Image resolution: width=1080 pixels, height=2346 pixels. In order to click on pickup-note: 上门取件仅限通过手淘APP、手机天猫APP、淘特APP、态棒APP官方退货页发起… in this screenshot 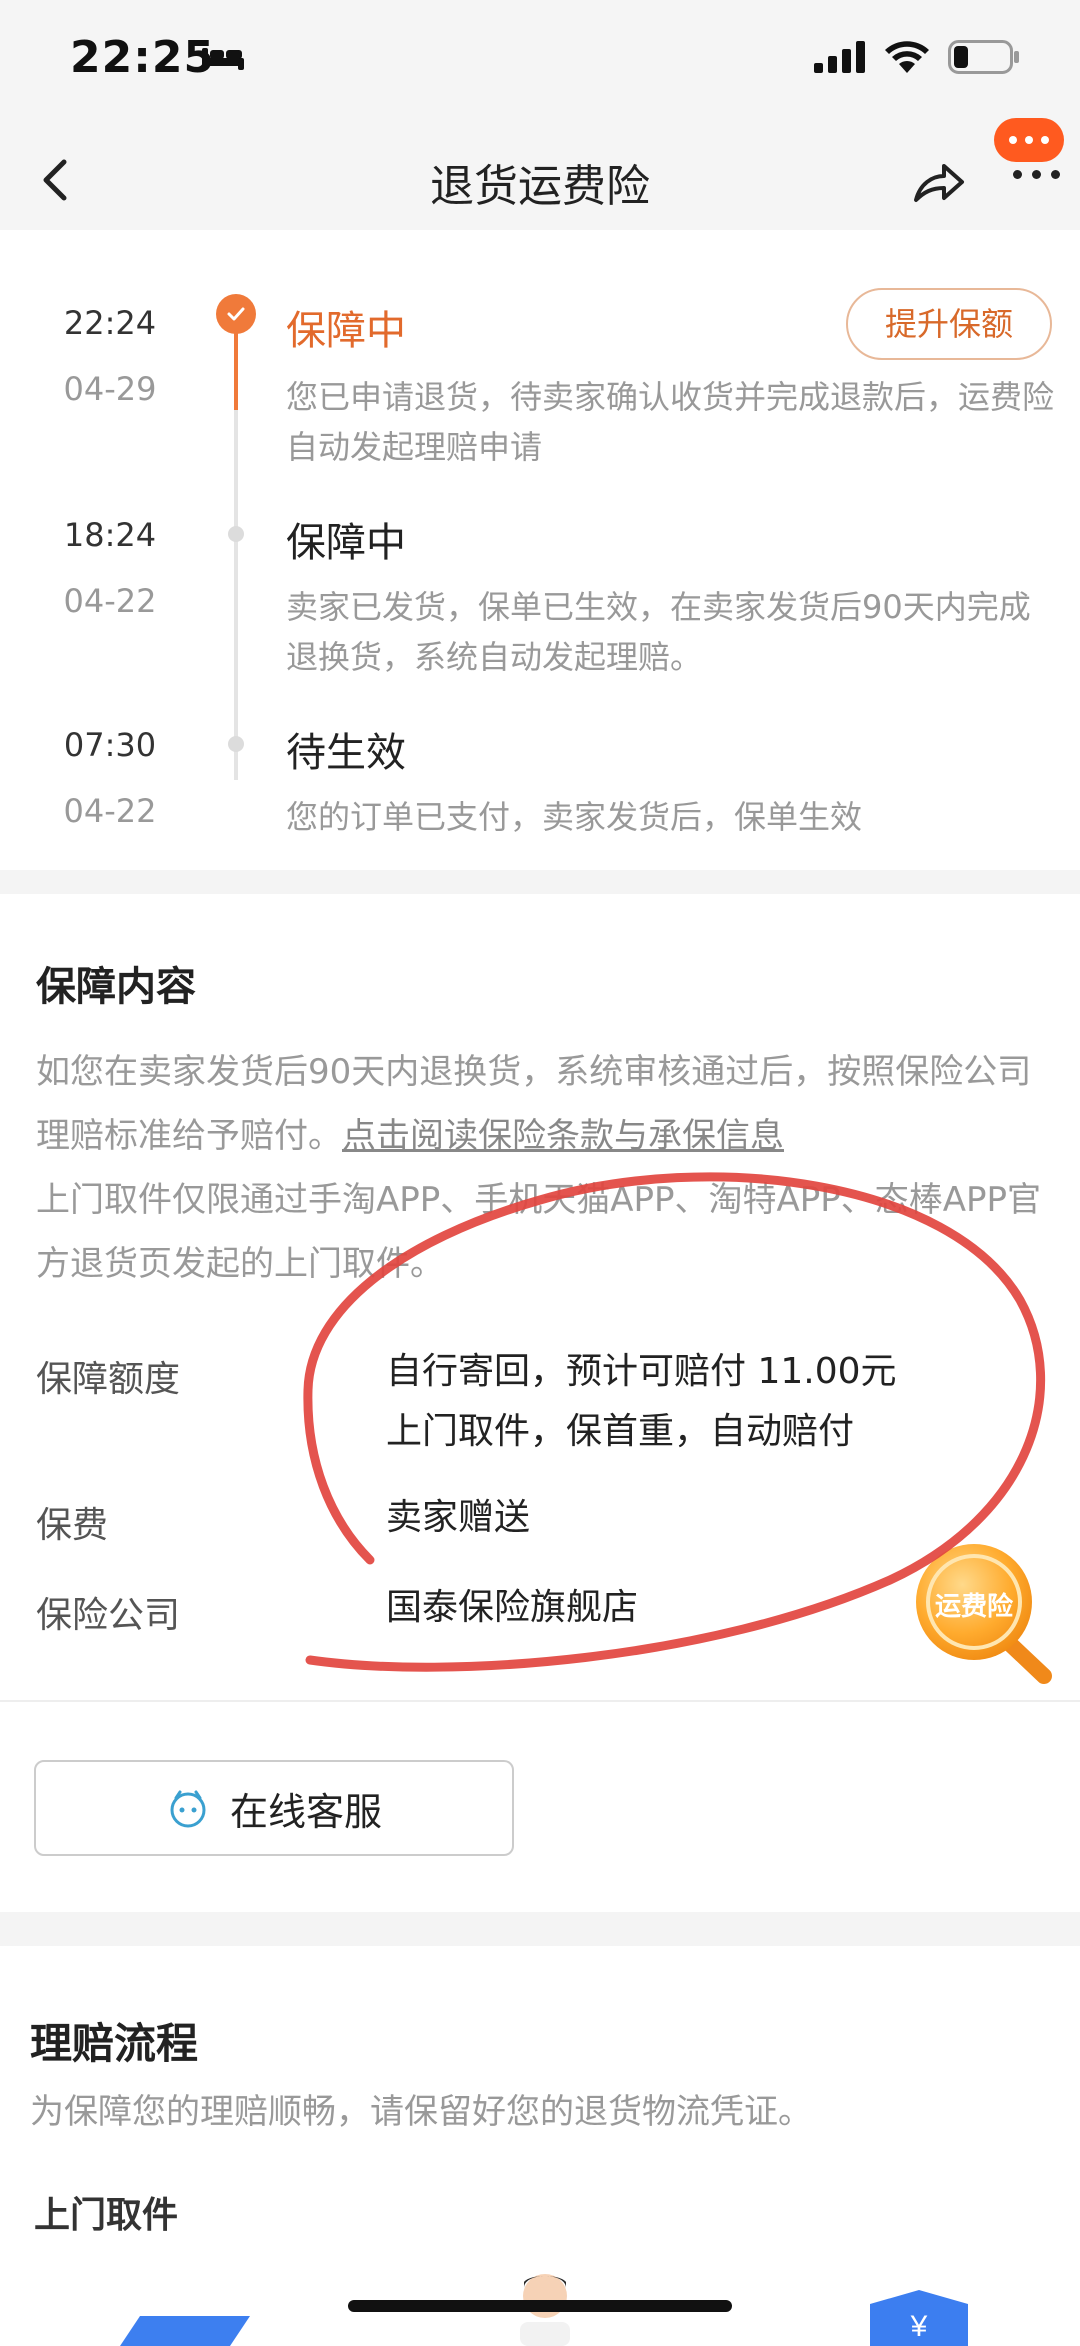, I will do `click(539, 1232)`.